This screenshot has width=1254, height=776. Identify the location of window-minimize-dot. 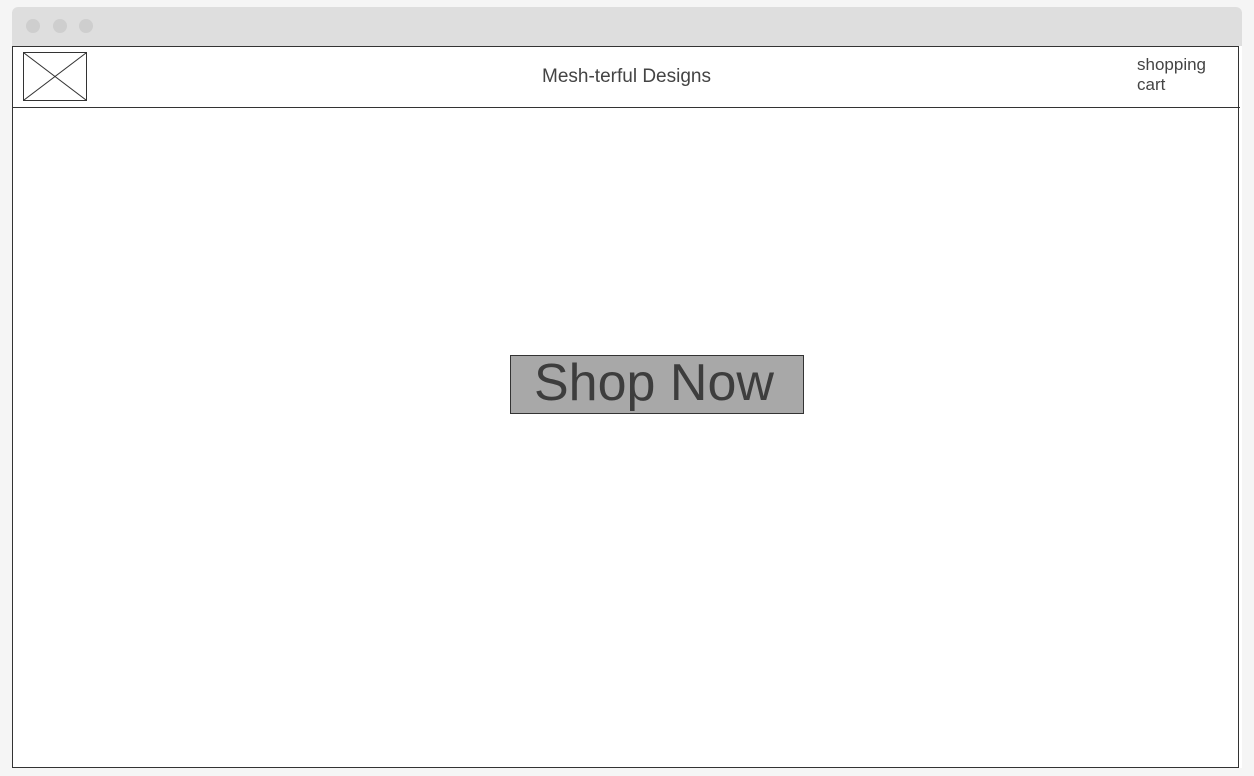
(60, 26).